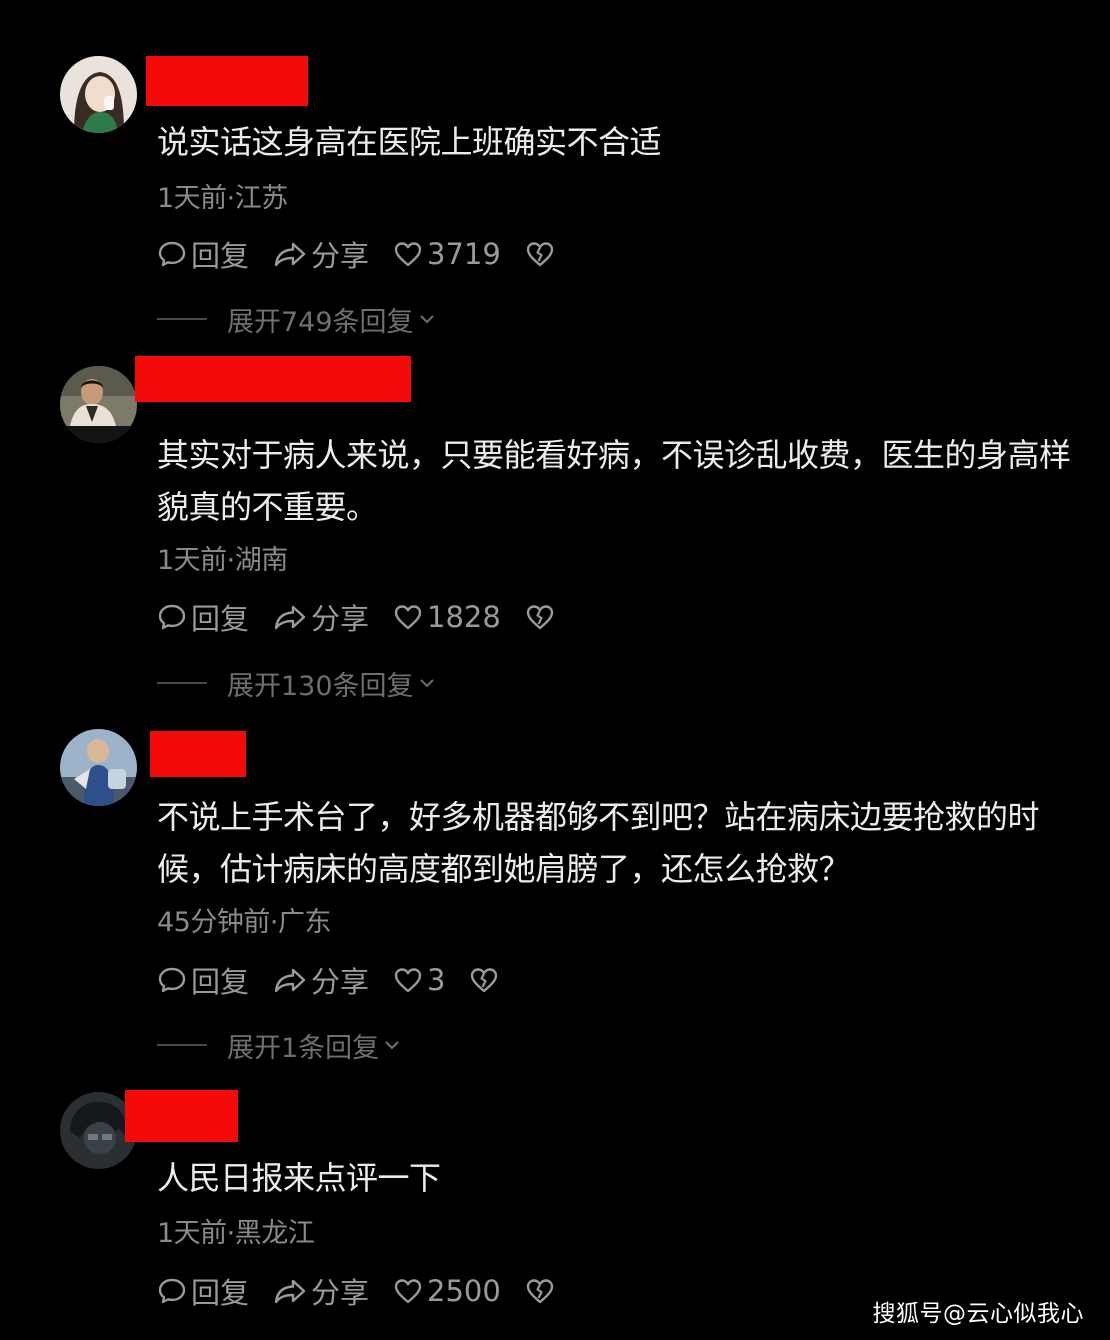 Image resolution: width=1110 pixels, height=1340 pixels. What do you see at coordinates (222, 198) in the screenshot?
I see `comment-meta: 1天前·江苏` at bounding box center [222, 198].